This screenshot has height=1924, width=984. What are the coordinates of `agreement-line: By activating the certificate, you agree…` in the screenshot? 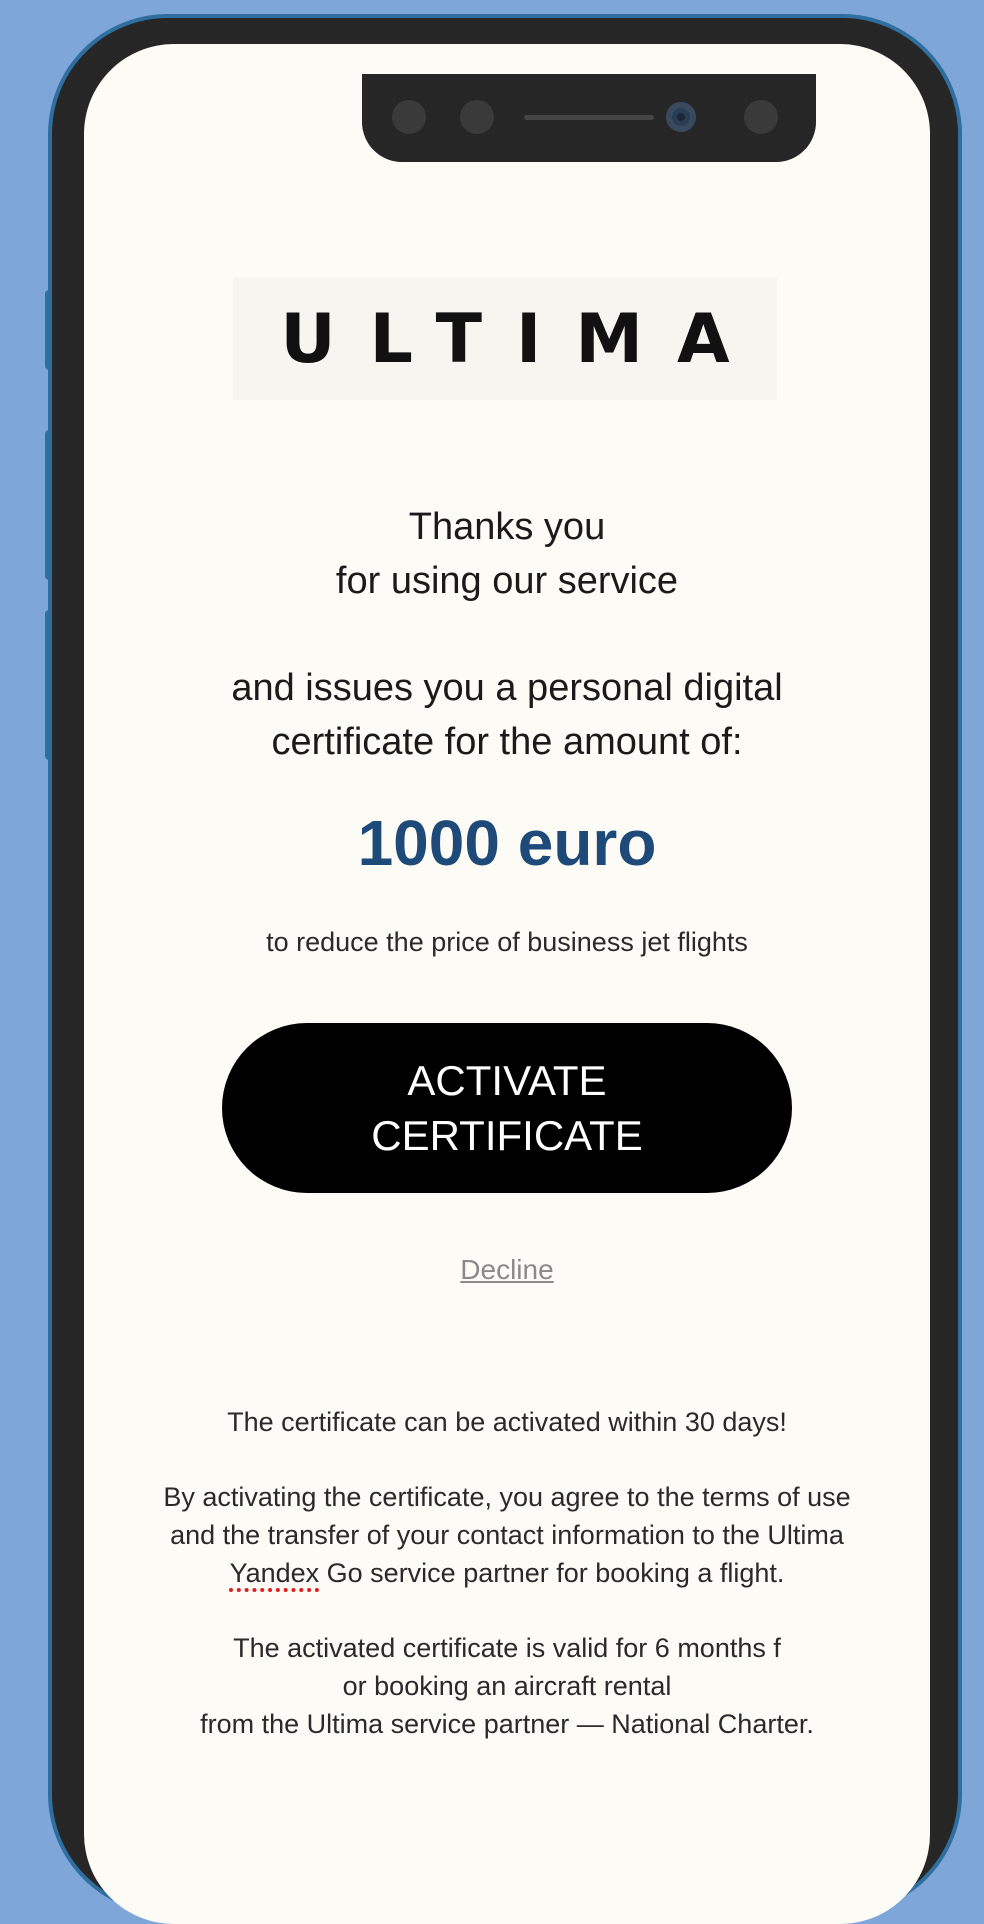 It's located at (507, 1497).